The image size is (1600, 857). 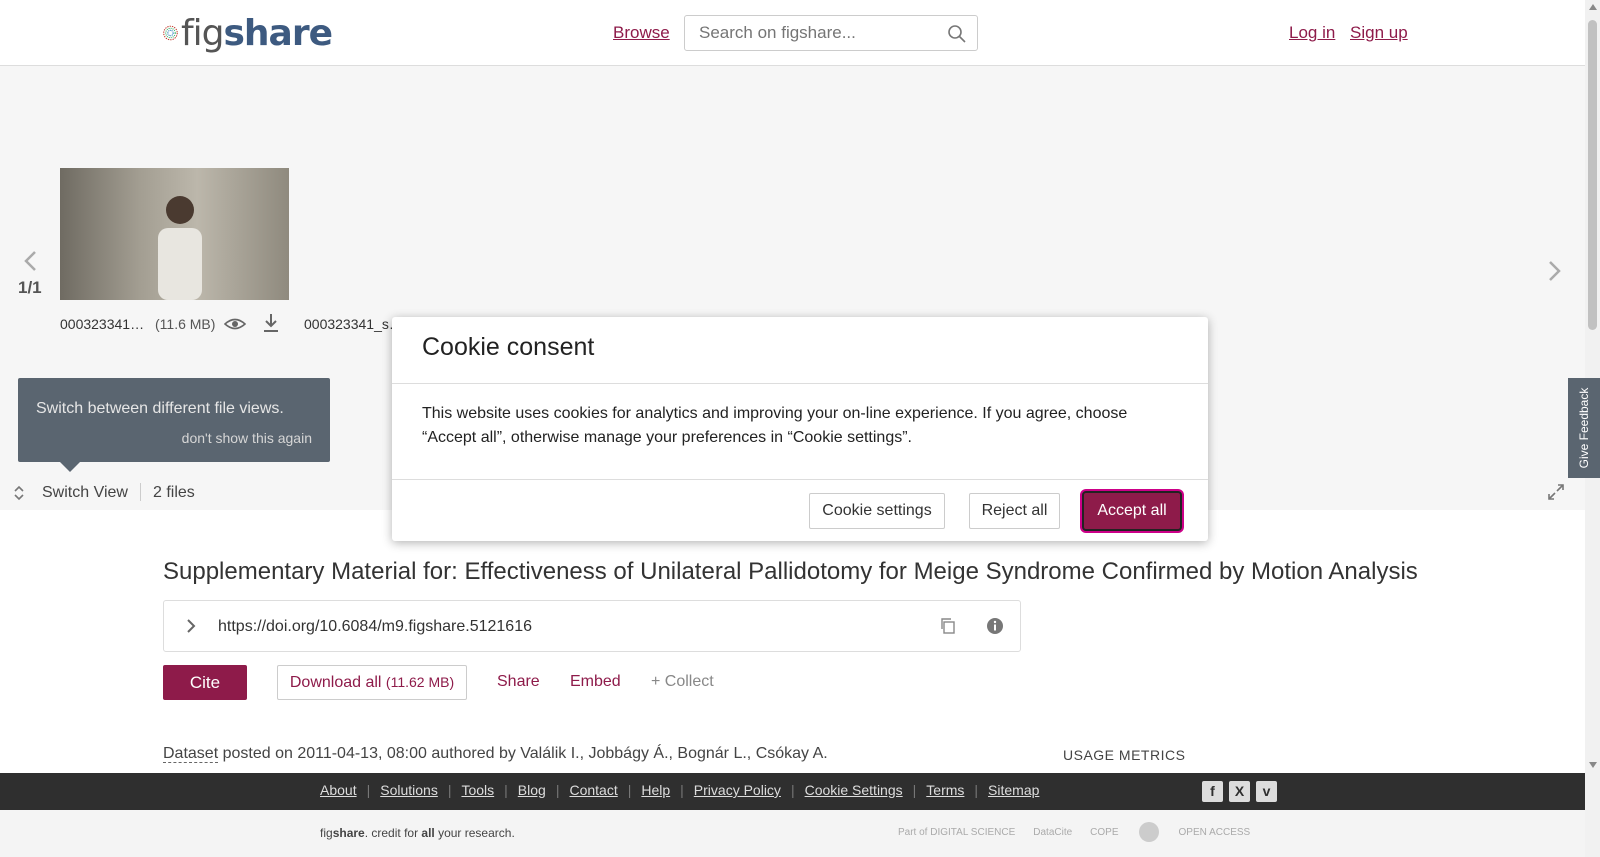 What do you see at coordinates (1592, 175) in the screenshot?
I see `scroll-thumb` at bounding box center [1592, 175].